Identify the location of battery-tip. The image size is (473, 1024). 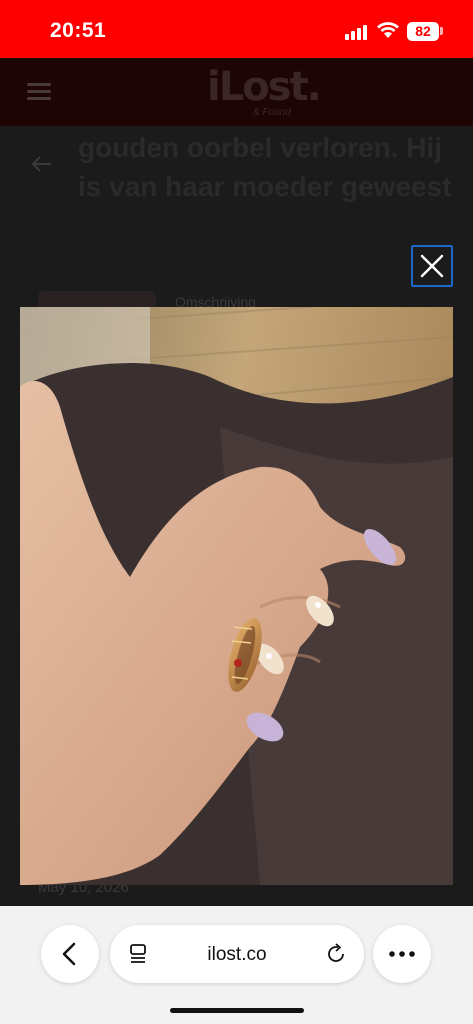
(441, 31).